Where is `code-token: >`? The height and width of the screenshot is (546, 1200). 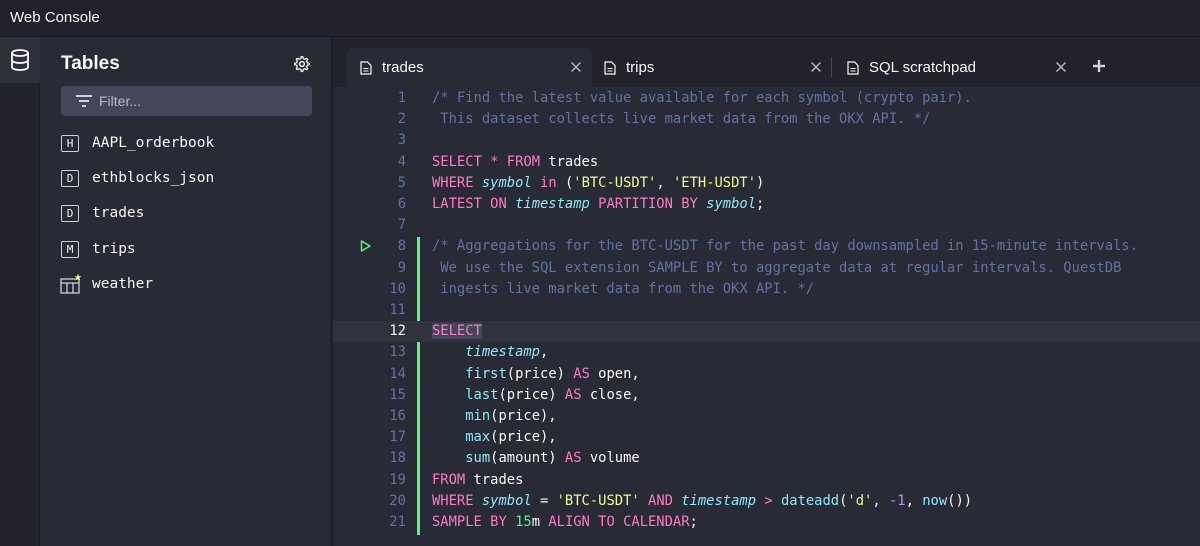 code-token: > is located at coordinates (768, 500).